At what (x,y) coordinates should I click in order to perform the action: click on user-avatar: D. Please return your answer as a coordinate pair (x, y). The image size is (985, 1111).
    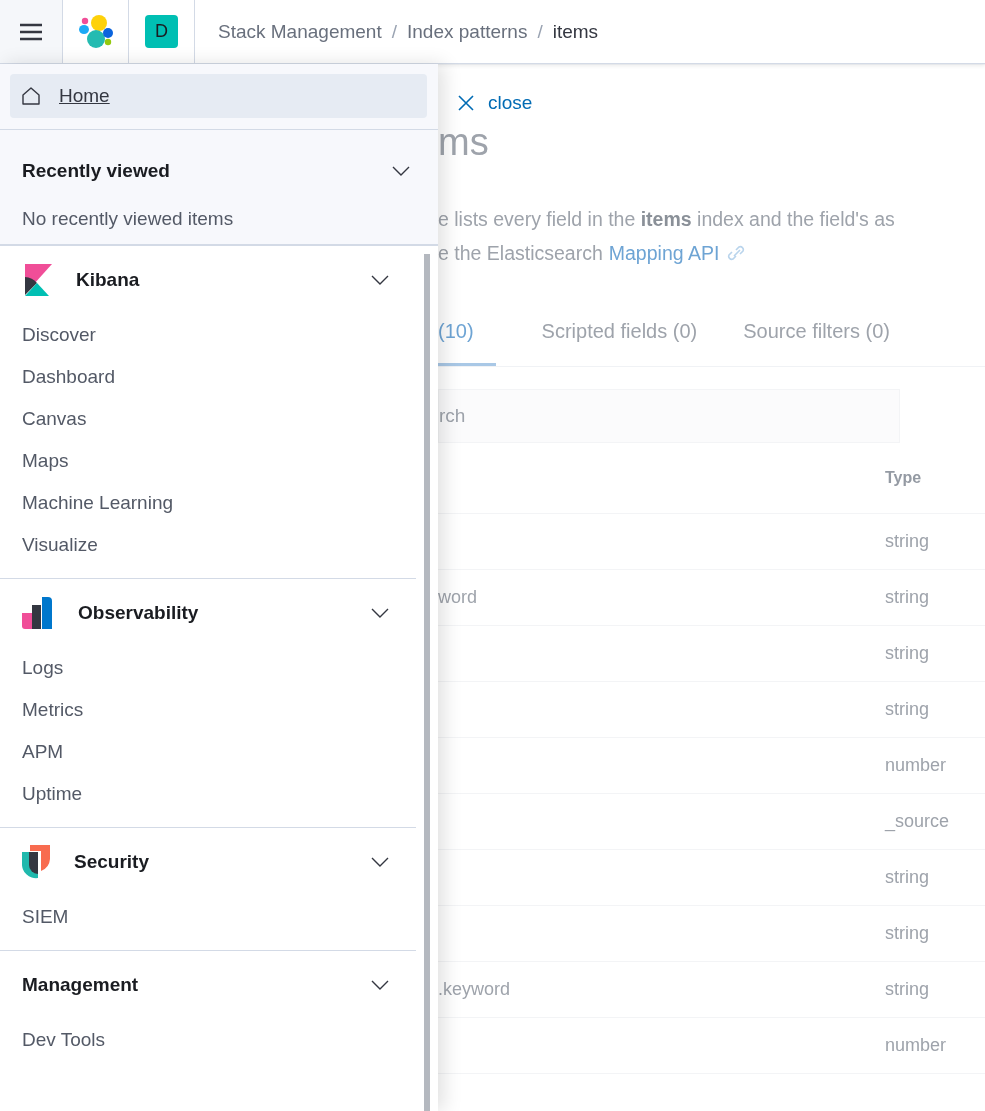
    Looking at the image, I should click on (161, 31).